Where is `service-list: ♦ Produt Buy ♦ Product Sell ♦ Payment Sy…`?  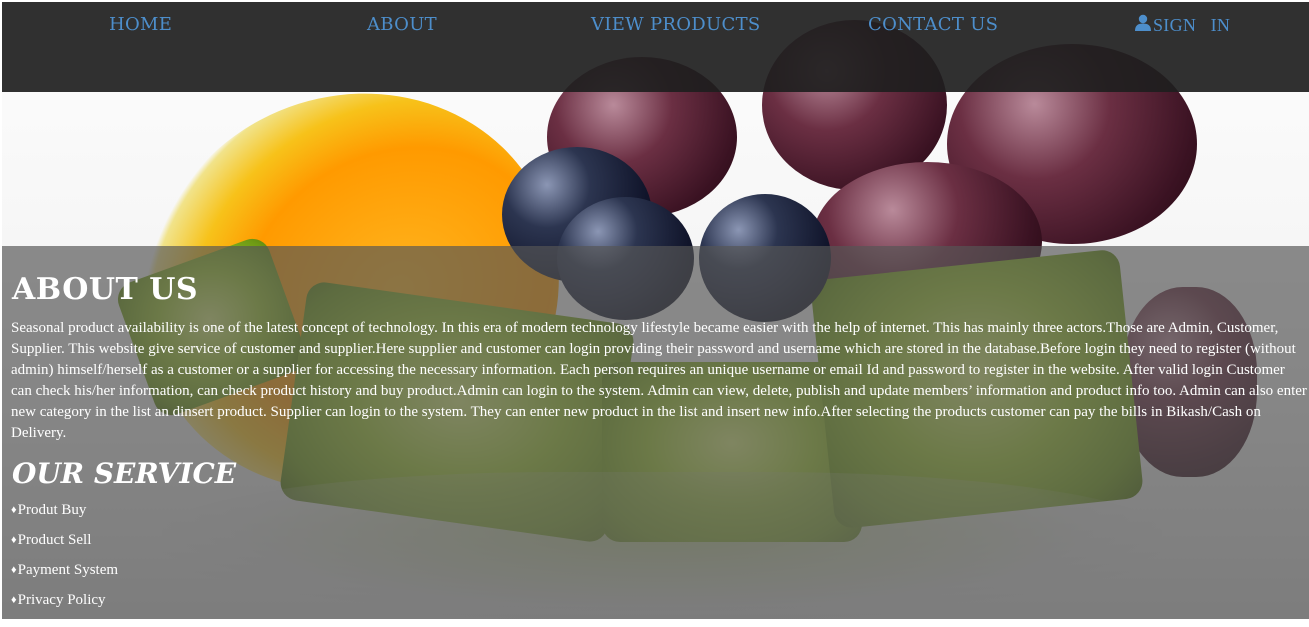 service-list: ♦ Produt Buy ♦ Product Sell ♦ Payment Sy… is located at coordinates (64, 561).